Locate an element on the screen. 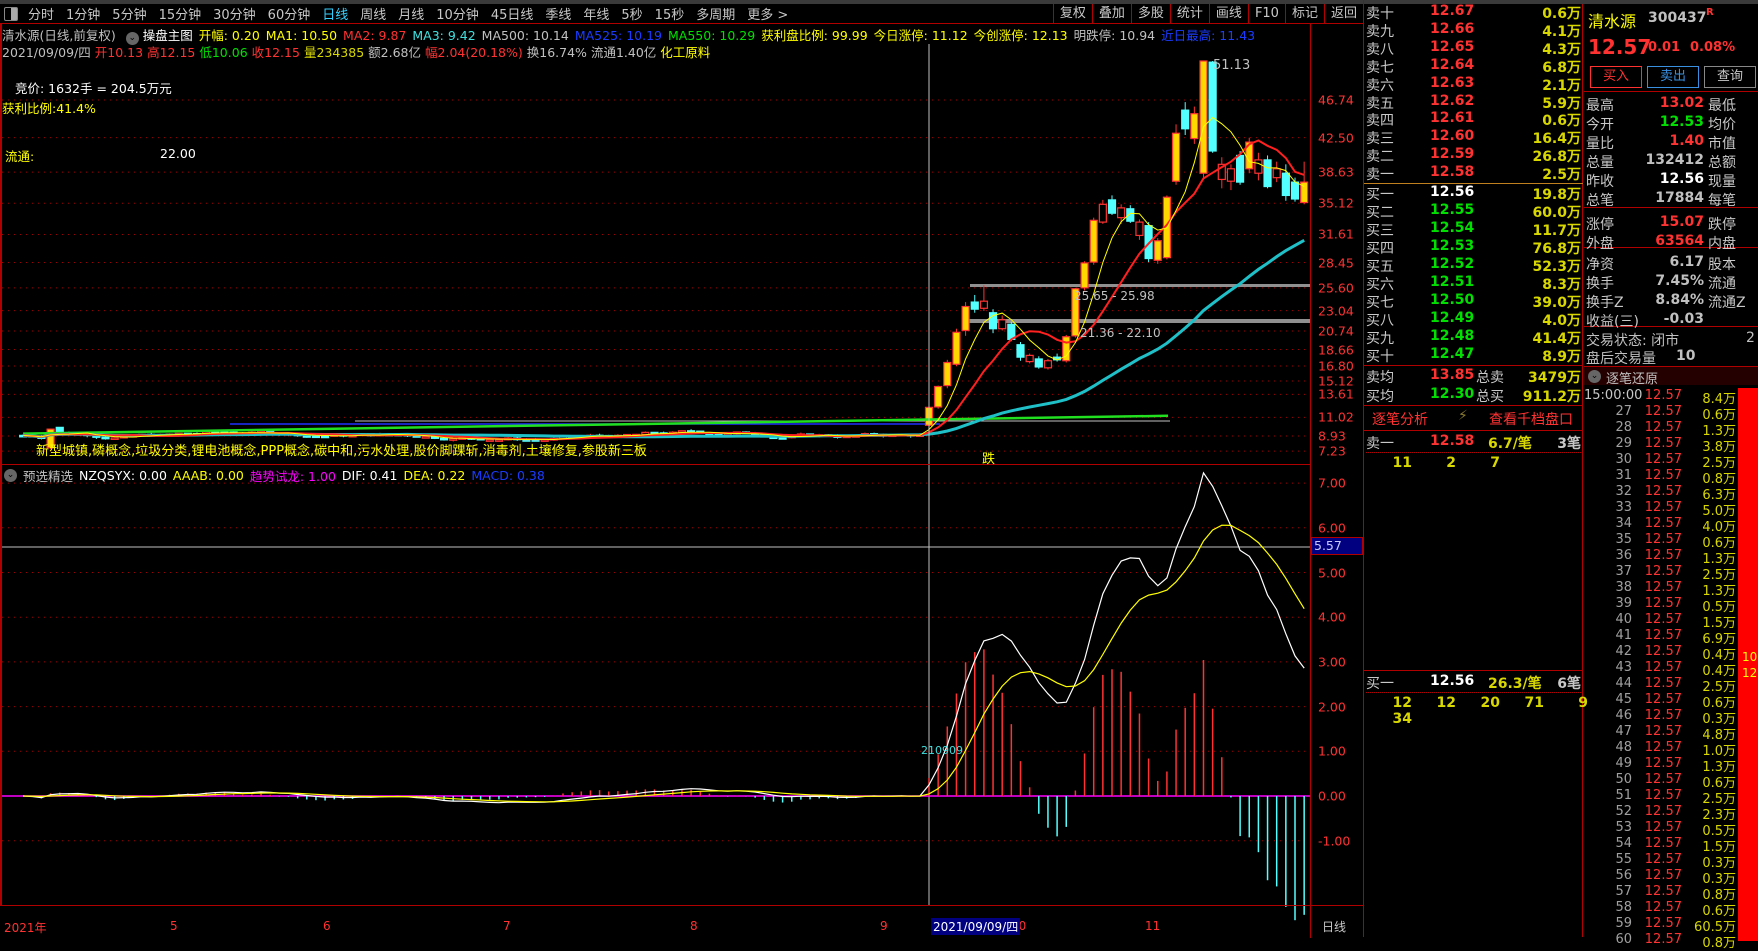 The image size is (1758, 951). ask-level: 卖十 12.67 0.6万 is located at coordinates (1473, 12).